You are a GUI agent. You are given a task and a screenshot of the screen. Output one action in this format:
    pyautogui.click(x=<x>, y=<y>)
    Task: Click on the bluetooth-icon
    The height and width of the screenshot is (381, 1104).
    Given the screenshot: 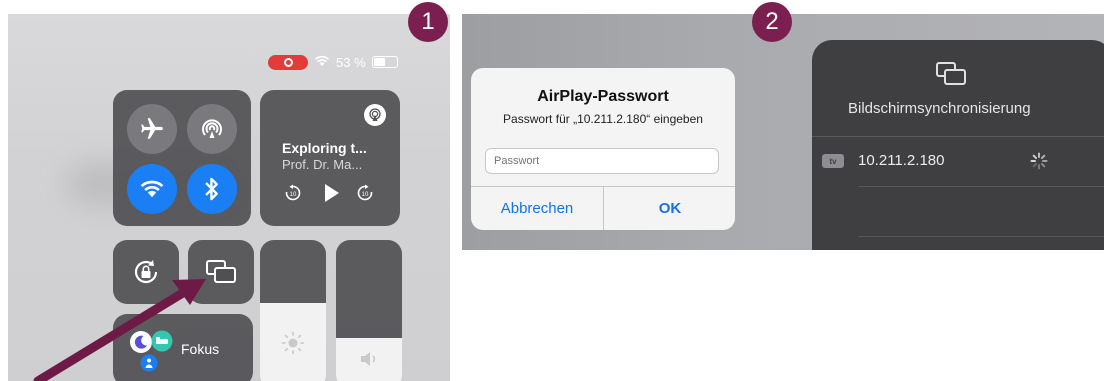 What is the action you would take?
    pyautogui.click(x=211, y=189)
    